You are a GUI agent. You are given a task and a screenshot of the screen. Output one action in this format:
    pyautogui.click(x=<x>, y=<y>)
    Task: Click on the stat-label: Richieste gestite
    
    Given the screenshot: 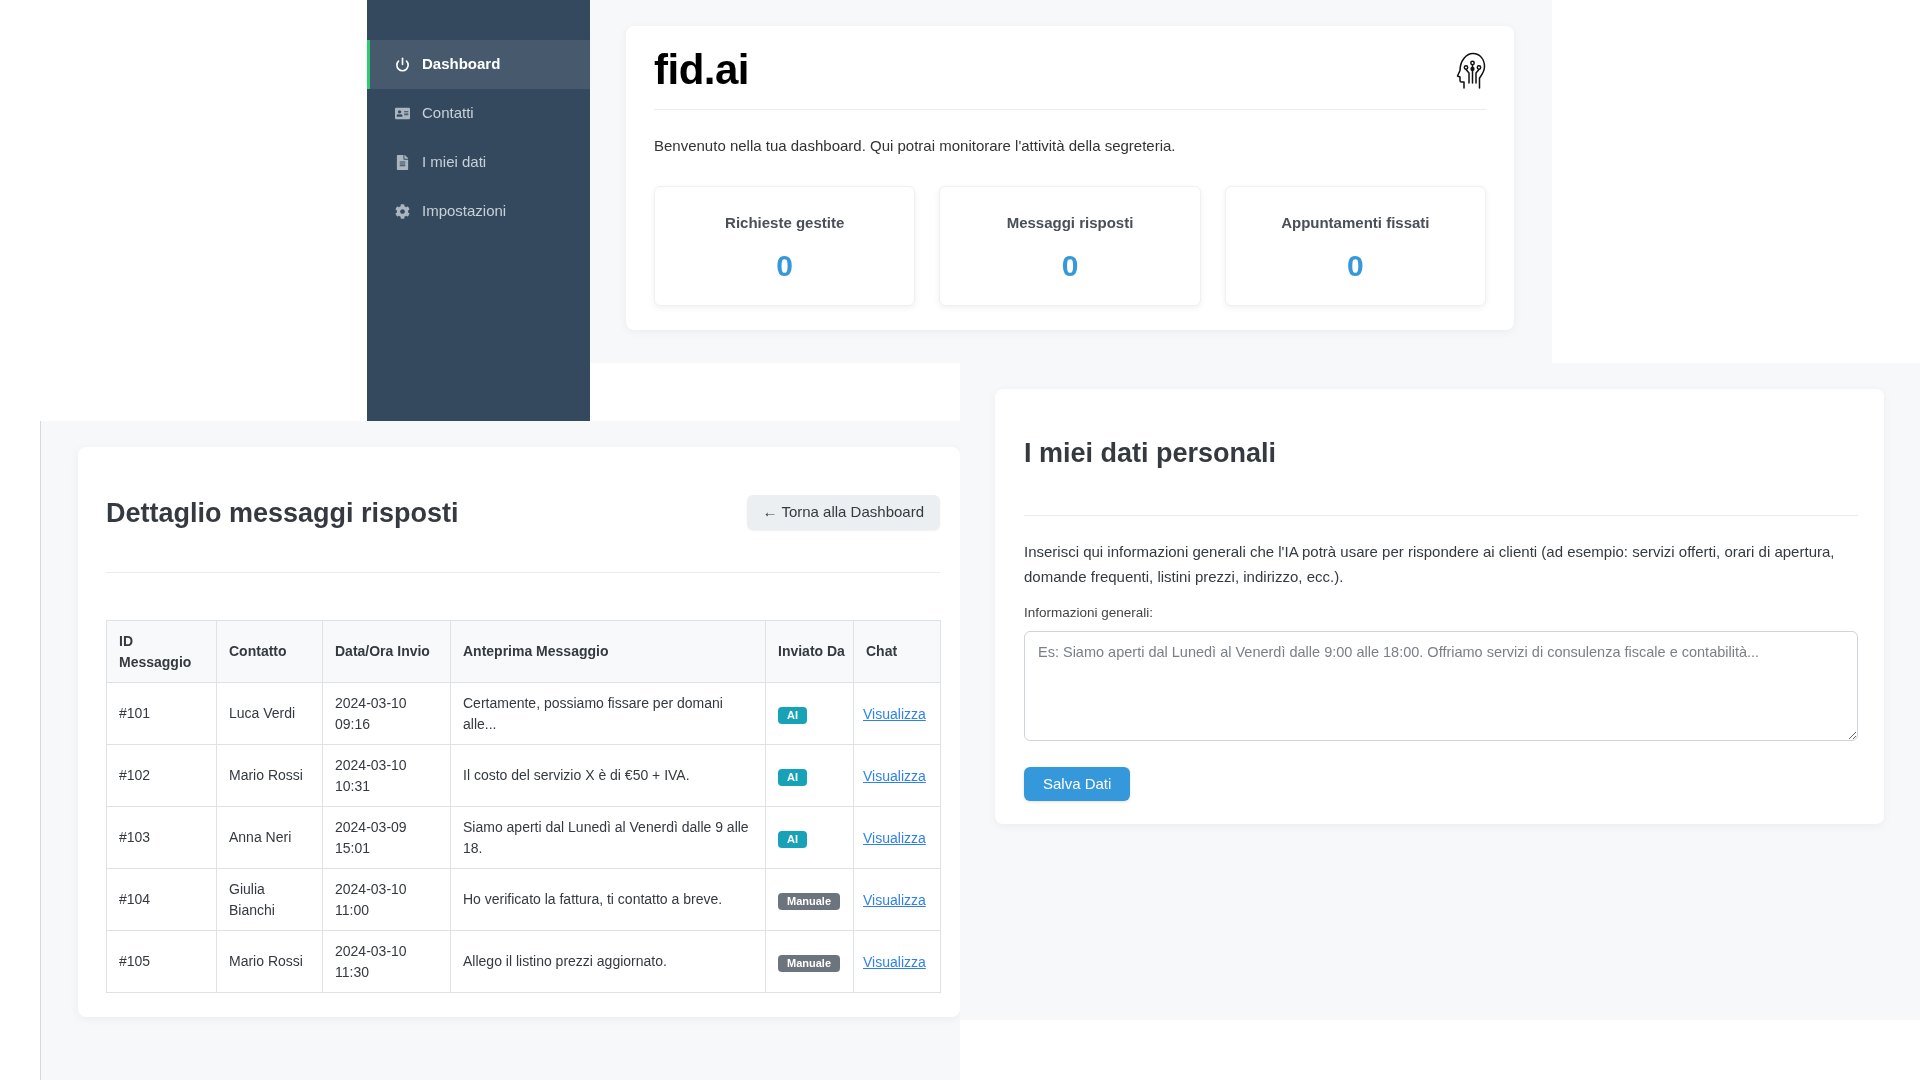 What is the action you would take?
    pyautogui.click(x=785, y=223)
    